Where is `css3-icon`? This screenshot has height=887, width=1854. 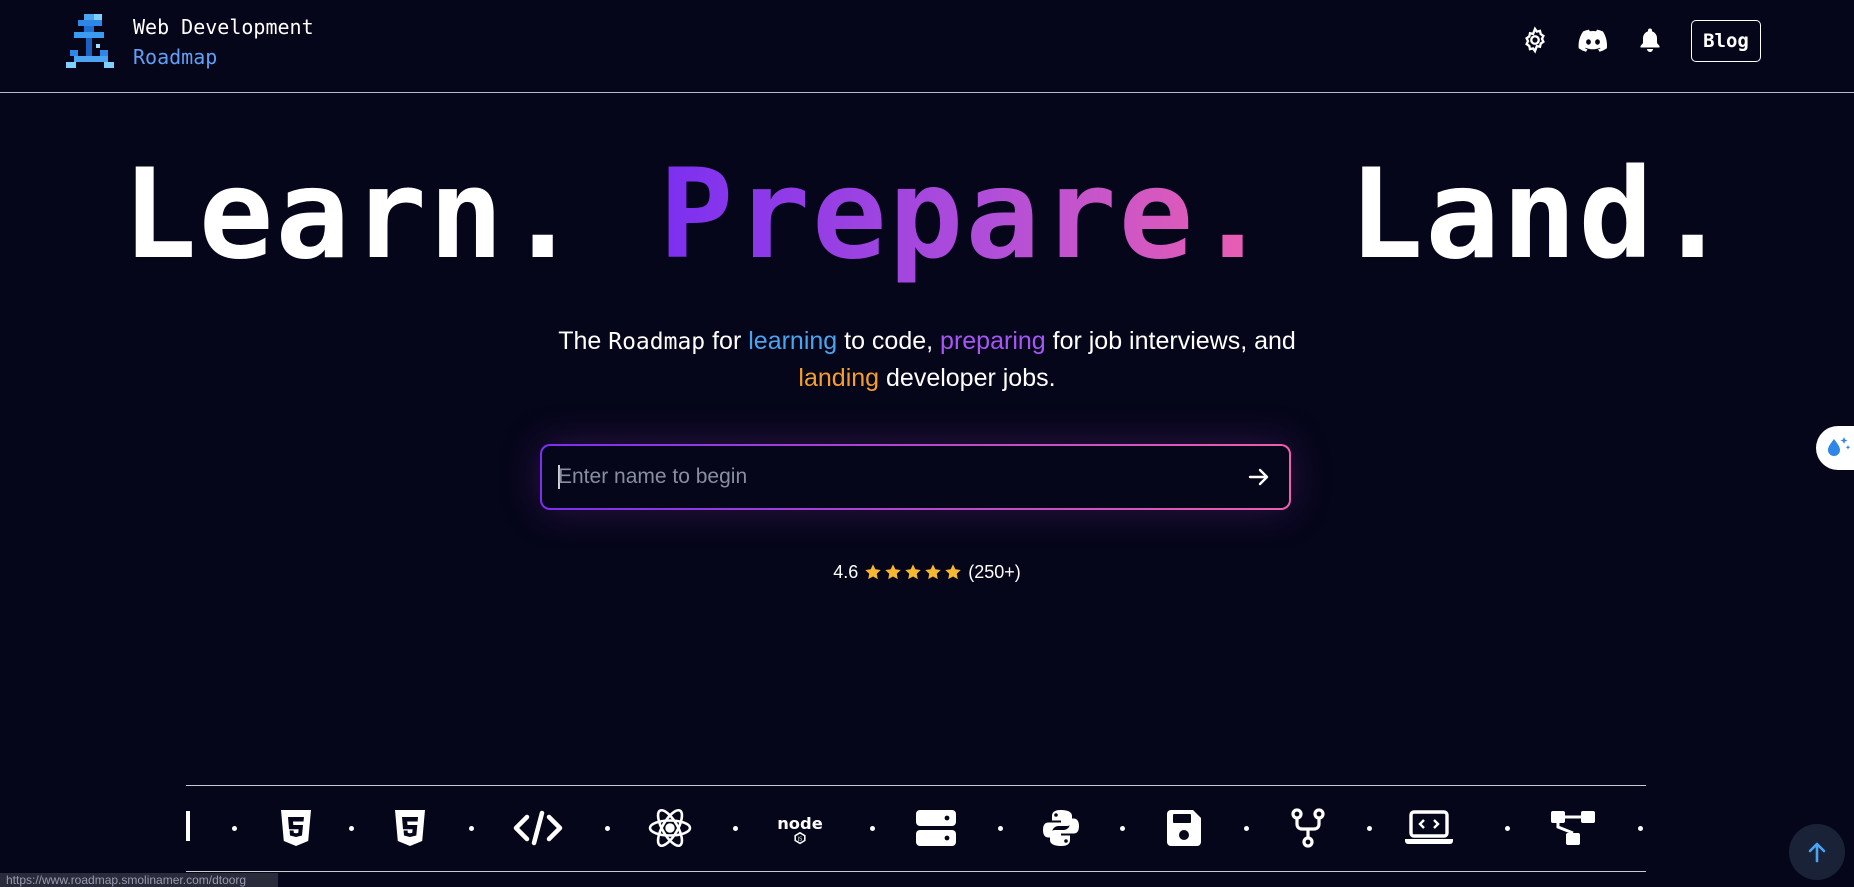
css3-icon is located at coordinates (410, 828).